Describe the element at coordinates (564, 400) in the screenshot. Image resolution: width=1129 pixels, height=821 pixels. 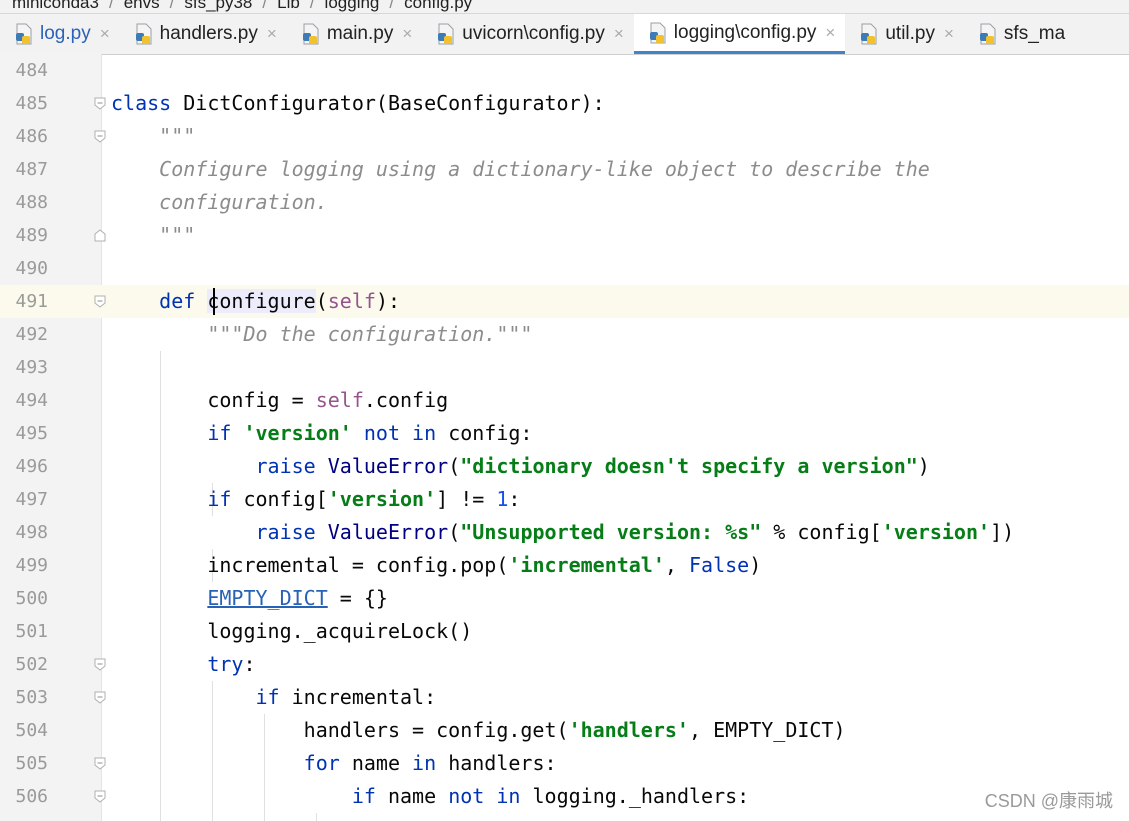
I see `code-line: 494 config = self.config` at that location.